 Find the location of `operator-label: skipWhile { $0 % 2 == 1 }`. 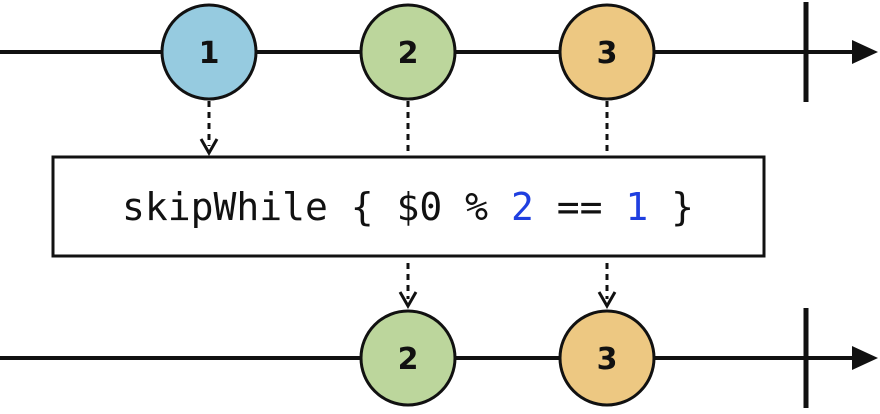

operator-label: skipWhile { $0 % 2 == 1 } is located at coordinates (408, 207).